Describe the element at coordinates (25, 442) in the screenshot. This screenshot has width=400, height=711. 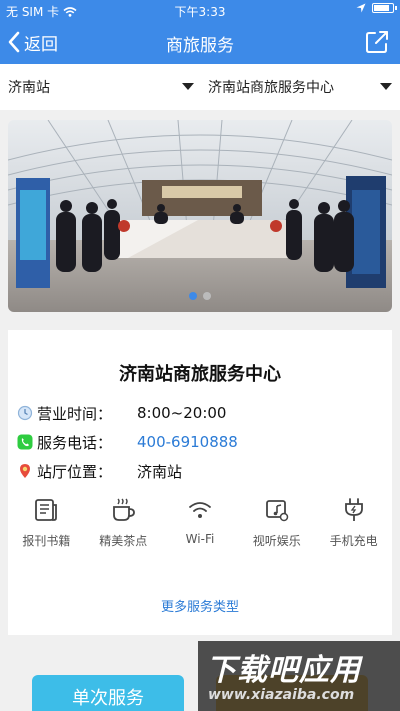
I see `phone-icon` at that location.